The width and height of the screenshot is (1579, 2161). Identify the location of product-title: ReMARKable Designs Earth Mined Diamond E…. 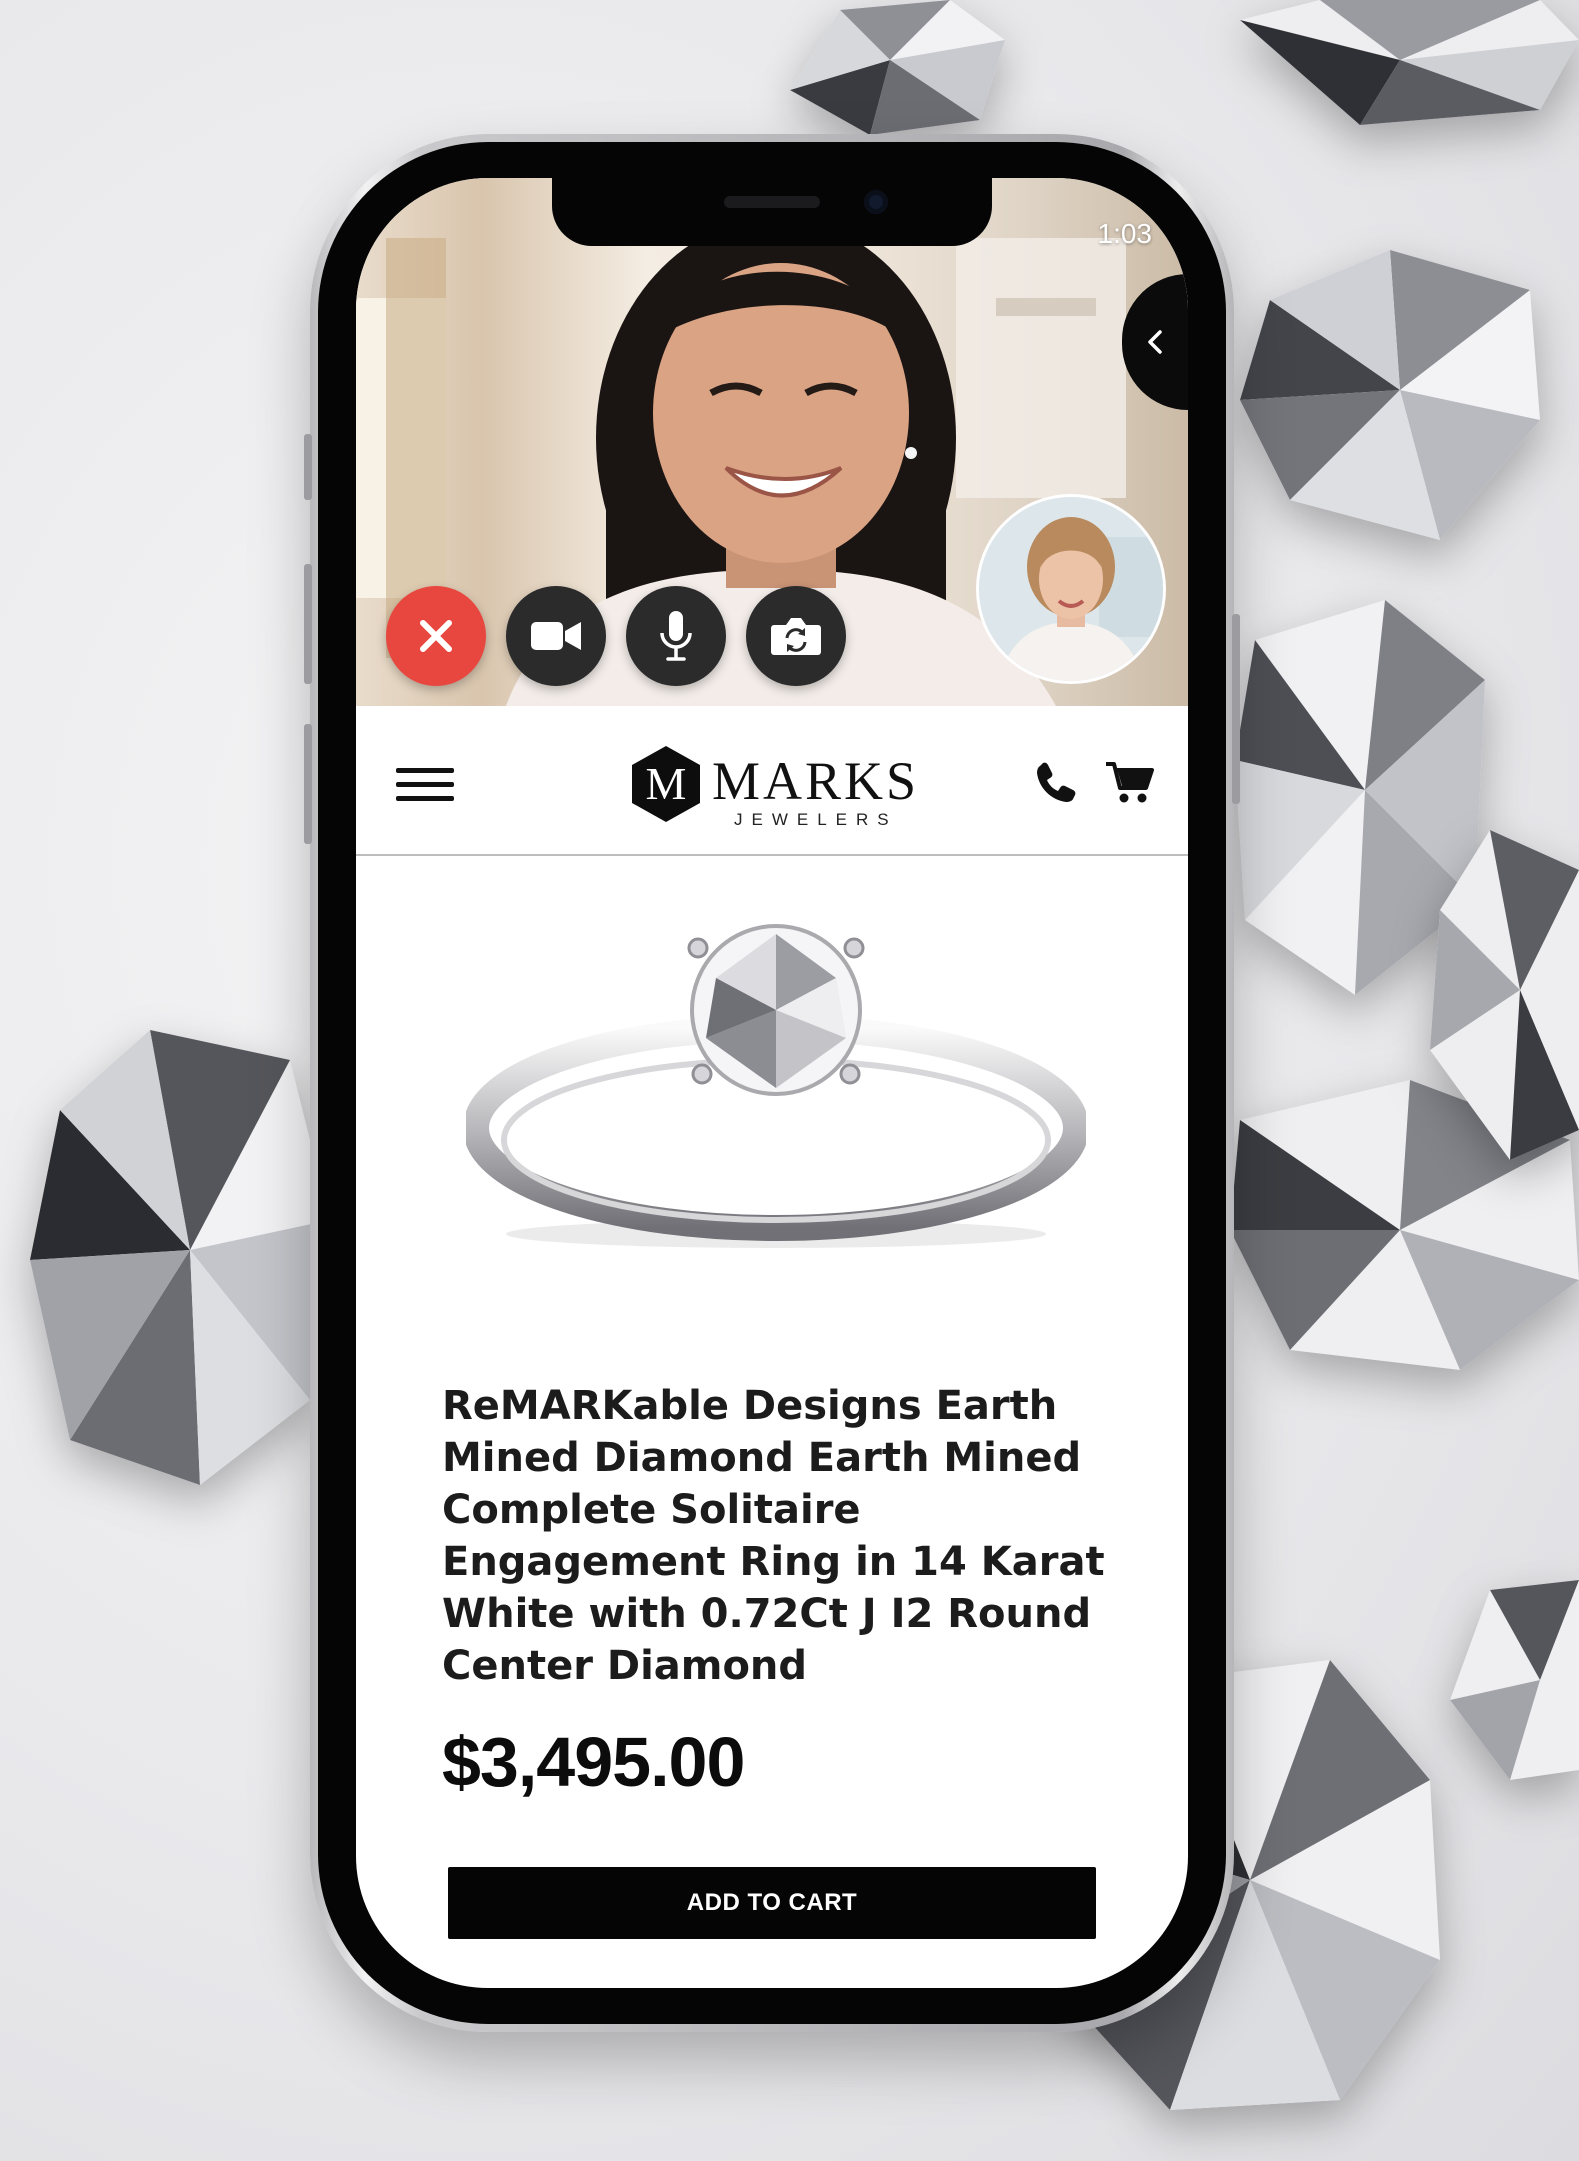
(773, 1536).